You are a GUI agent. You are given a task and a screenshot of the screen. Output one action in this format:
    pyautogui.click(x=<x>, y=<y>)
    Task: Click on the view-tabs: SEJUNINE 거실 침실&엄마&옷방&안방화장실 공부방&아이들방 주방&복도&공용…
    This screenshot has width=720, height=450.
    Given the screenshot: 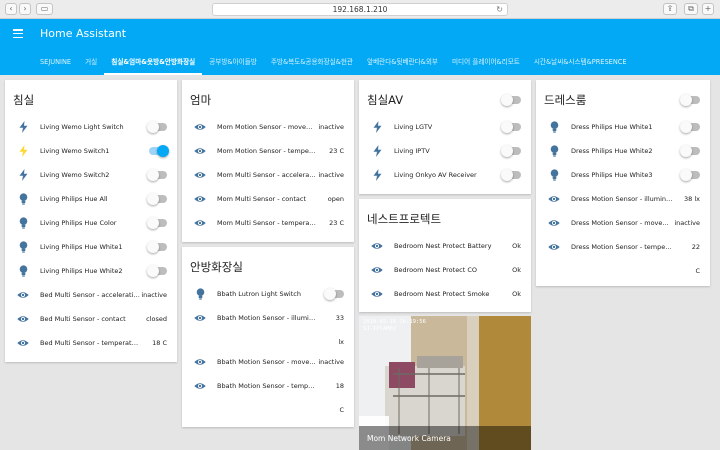 What is the action you would take?
    pyautogui.click(x=333, y=64)
    